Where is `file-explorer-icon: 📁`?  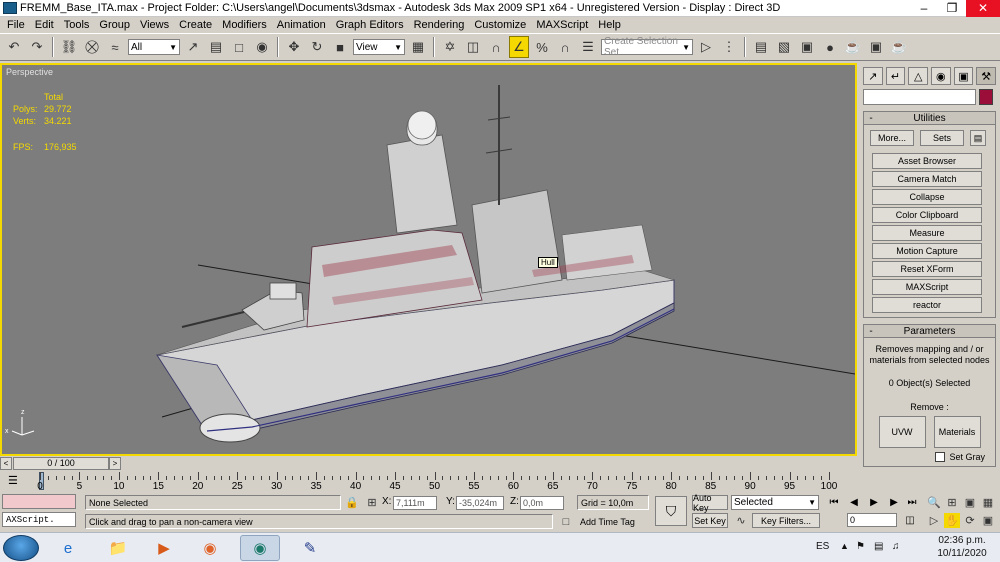 file-explorer-icon: 📁 is located at coordinates (118, 548).